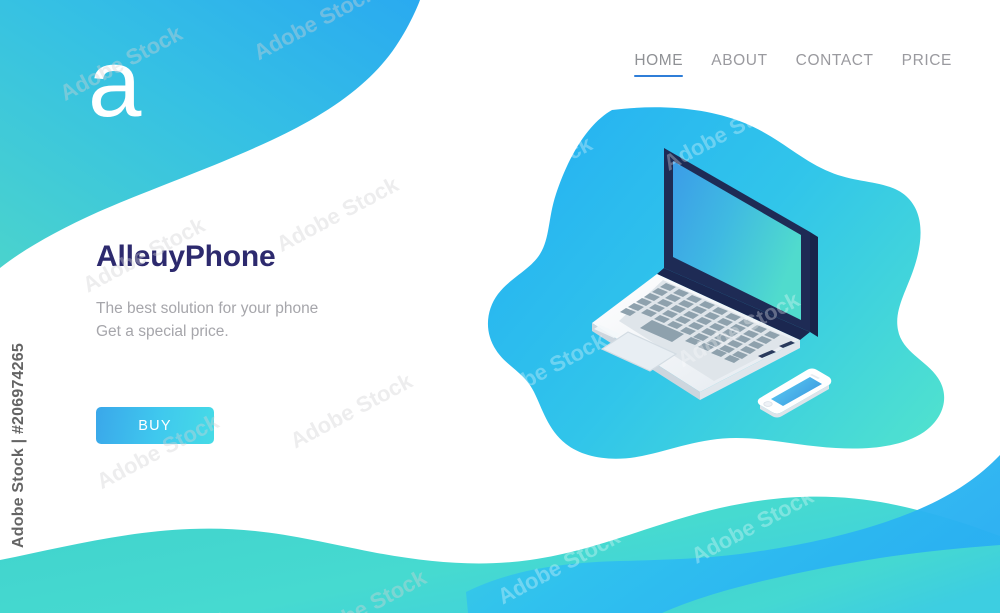 This screenshot has height=613, width=1000. What do you see at coordinates (927, 64) in the screenshot?
I see `nav-item-price: PRICE` at bounding box center [927, 64].